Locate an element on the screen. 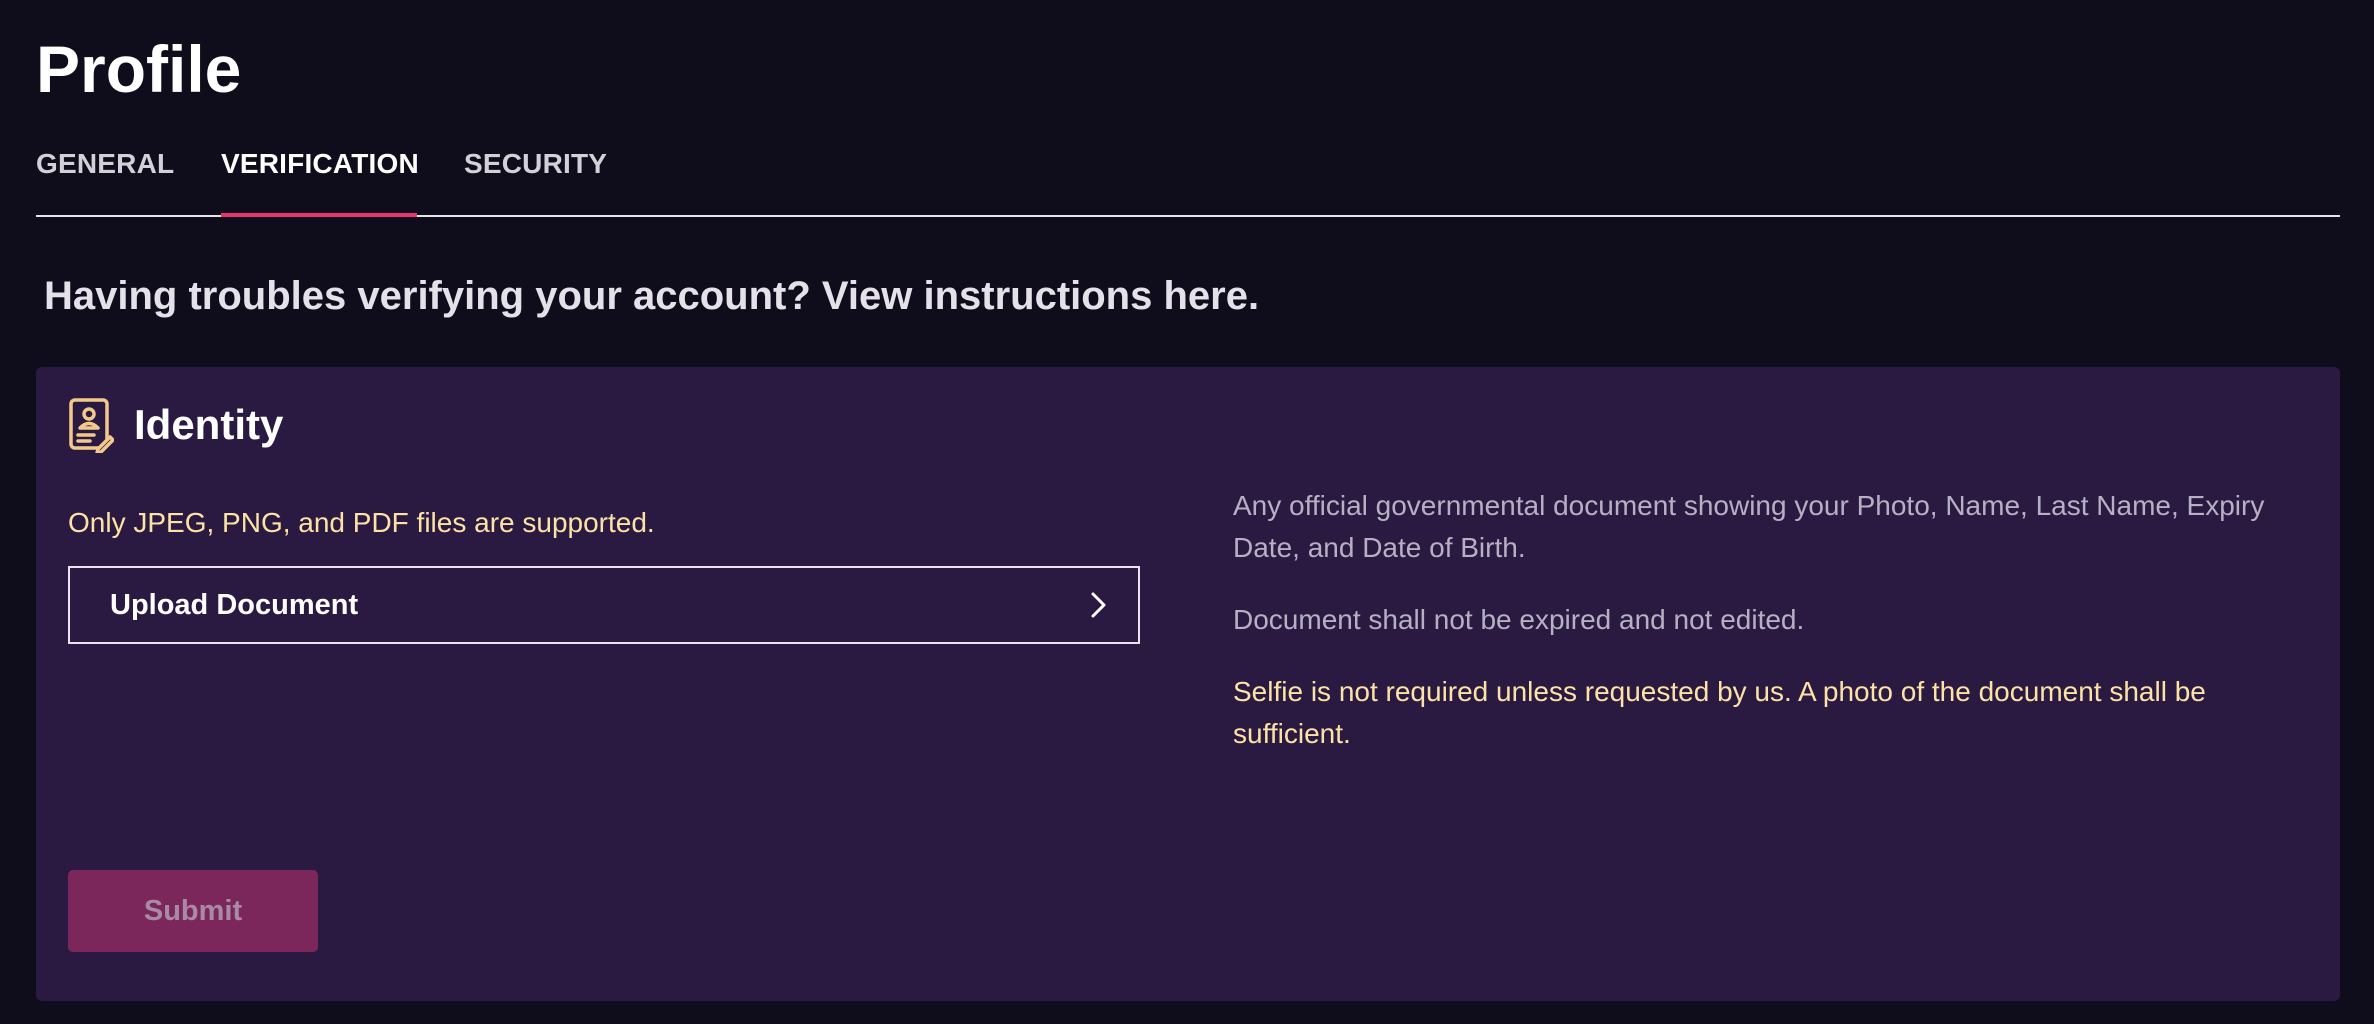 Image resolution: width=2374 pixels, height=1024 pixels. tab-security: SECURITY is located at coordinates (535, 179).